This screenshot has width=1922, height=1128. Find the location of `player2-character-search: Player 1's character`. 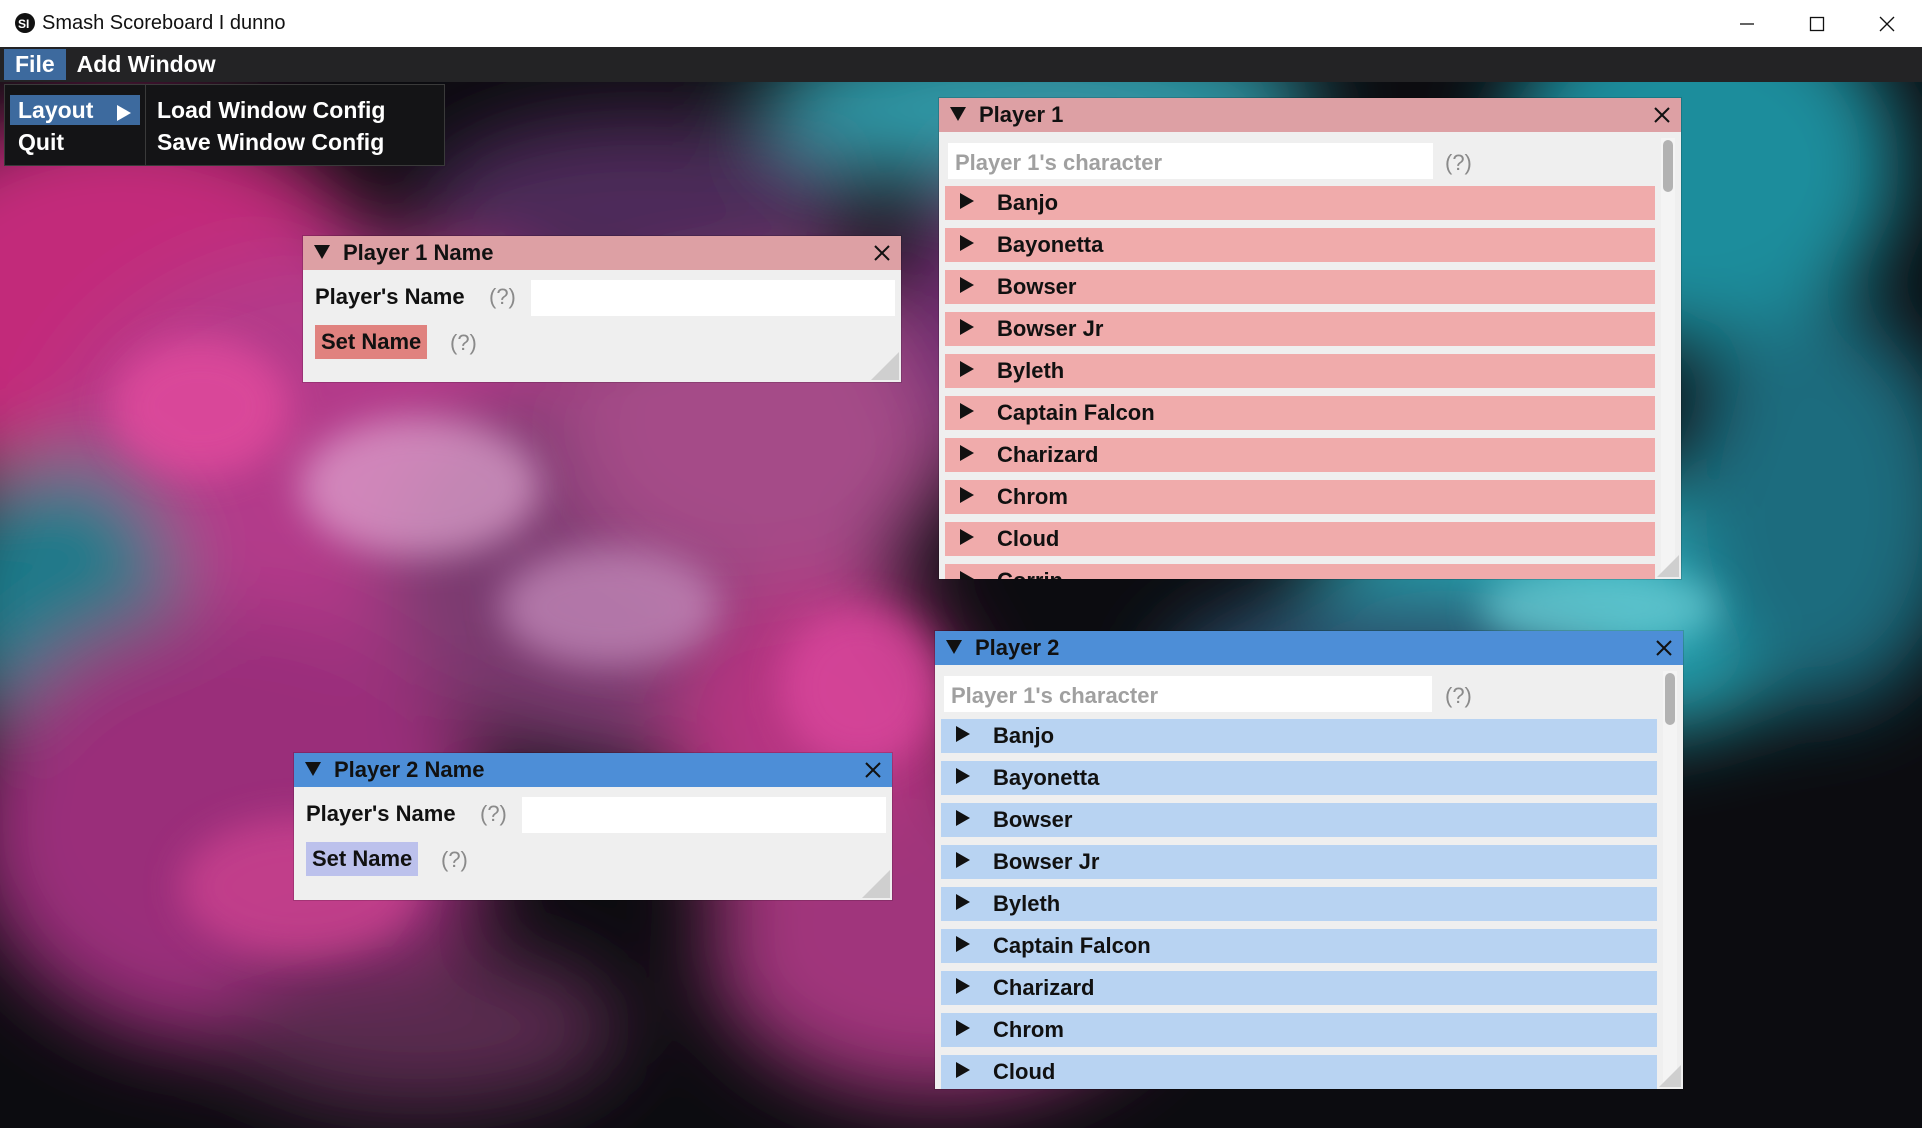

player2-character-search: Player 1's character is located at coordinates (1188, 694).